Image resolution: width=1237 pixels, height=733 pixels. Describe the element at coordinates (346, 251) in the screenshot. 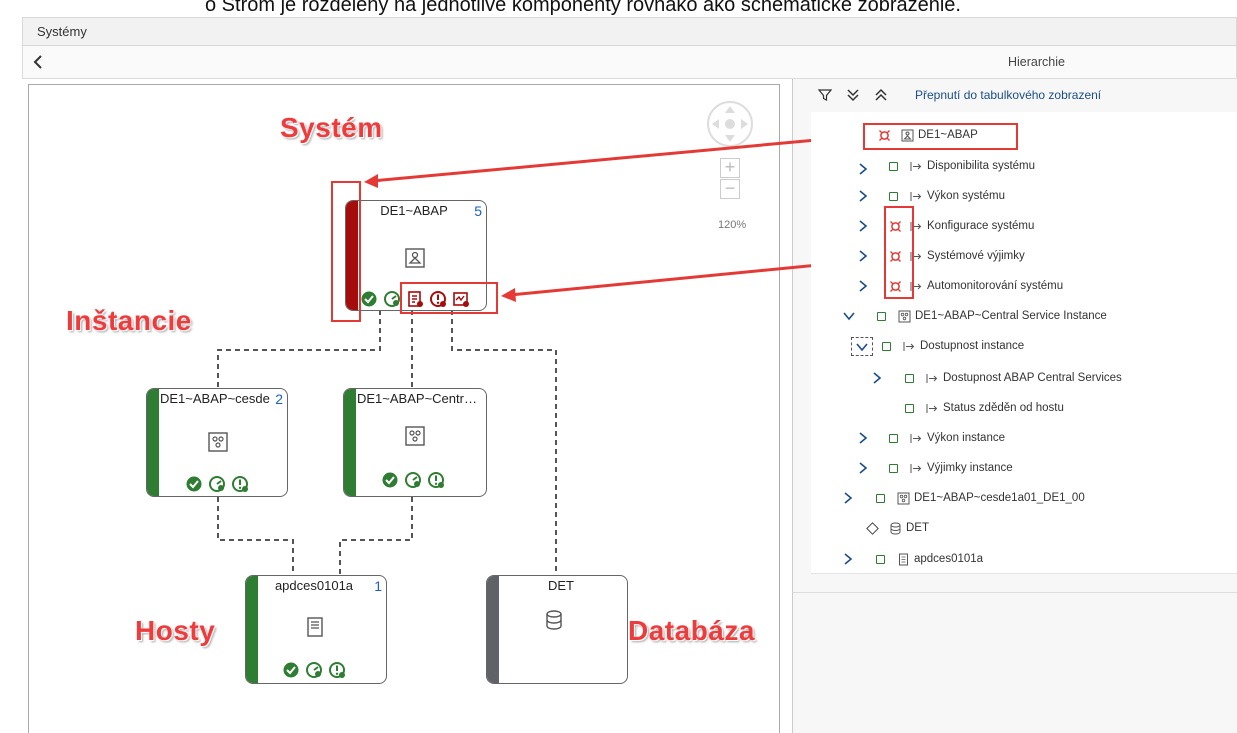

I see `annotation-box-system-stripe` at that location.